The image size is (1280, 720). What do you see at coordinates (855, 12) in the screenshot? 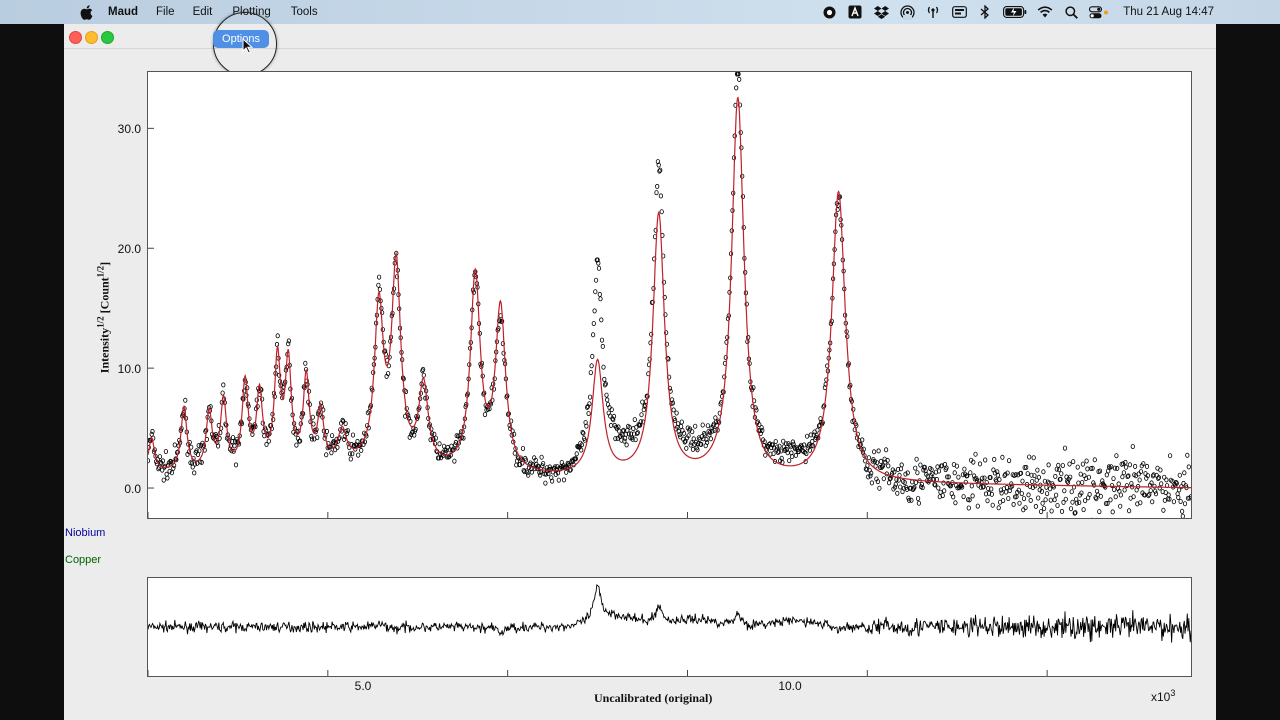
I see `text-input-icon` at bounding box center [855, 12].